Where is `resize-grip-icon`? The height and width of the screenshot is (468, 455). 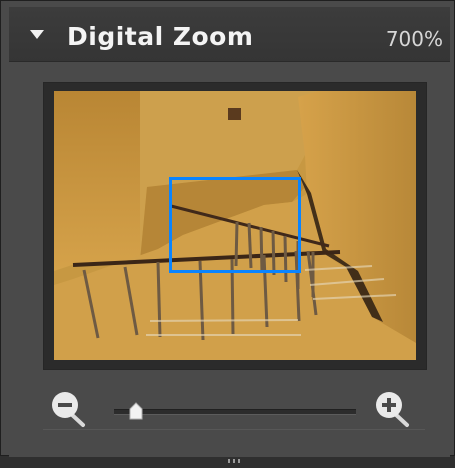 resize-grip-icon is located at coordinates (234, 456).